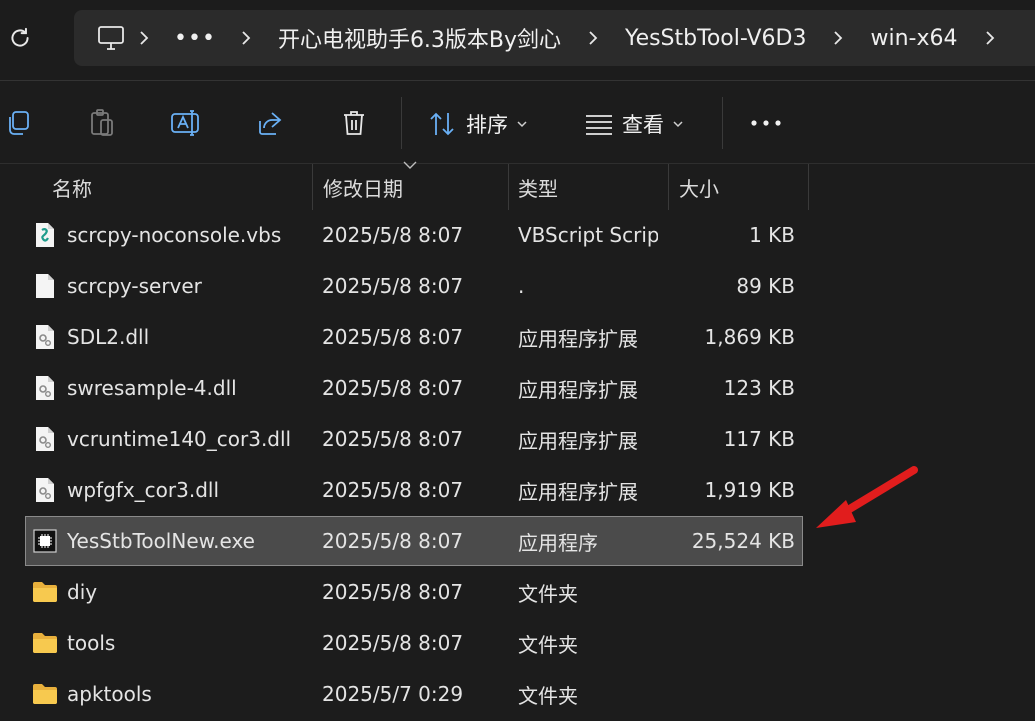 This screenshot has height=721, width=1035. Describe the element at coordinates (765, 286) in the screenshot. I see `file-size: 89 KB` at that location.